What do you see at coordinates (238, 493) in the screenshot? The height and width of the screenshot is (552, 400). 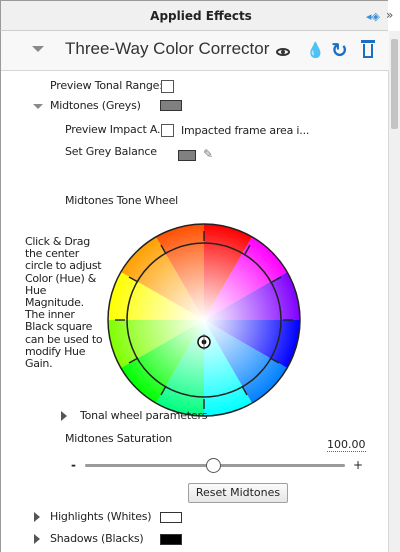 I see `reset-midtones-button: Reset Midtones` at bounding box center [238, 493].